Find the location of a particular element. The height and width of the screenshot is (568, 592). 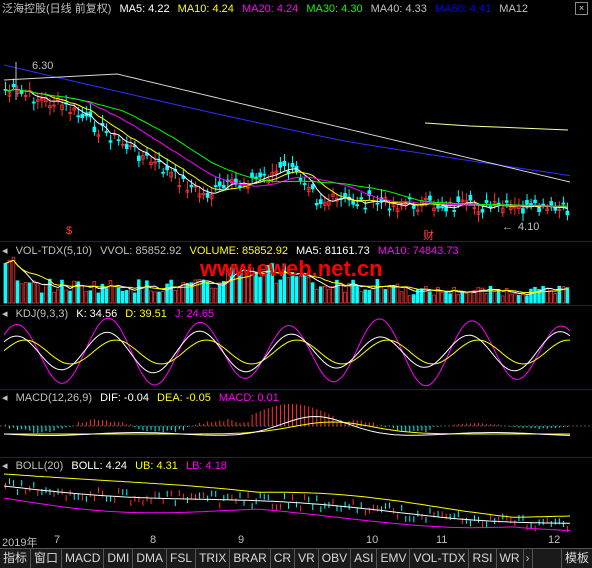

kdj-k-value: K: 34.56 is located at coordinates (97, 314).